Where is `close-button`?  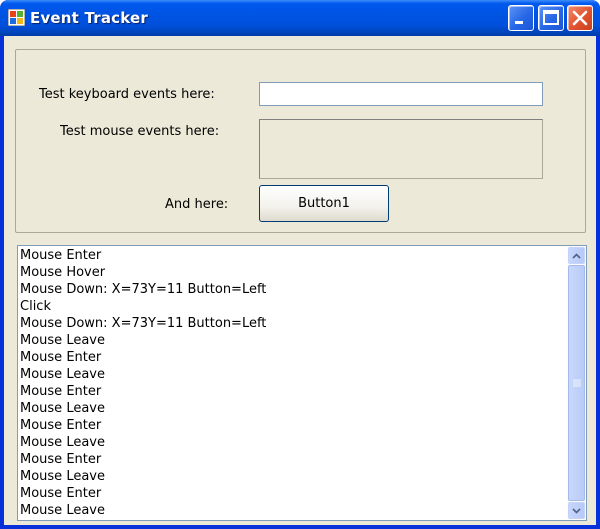 close-button is located at coordinates (580, 18).